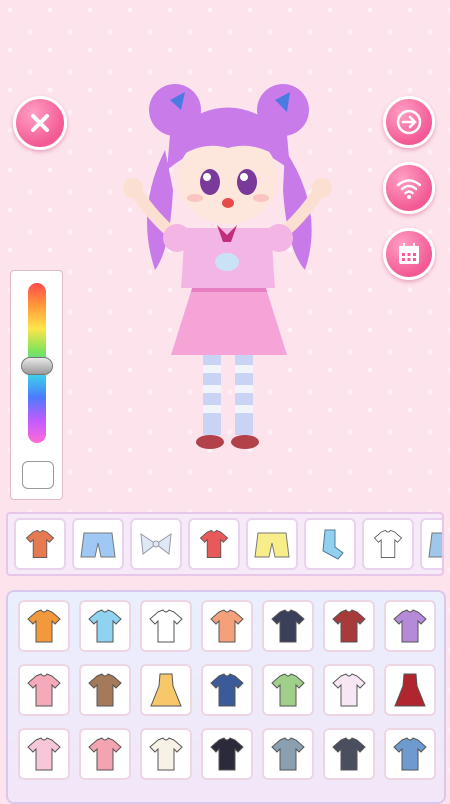 The width and height of the screenshot is (450, 804). I want to click on heart-sweater-icon, so click(105, 754).